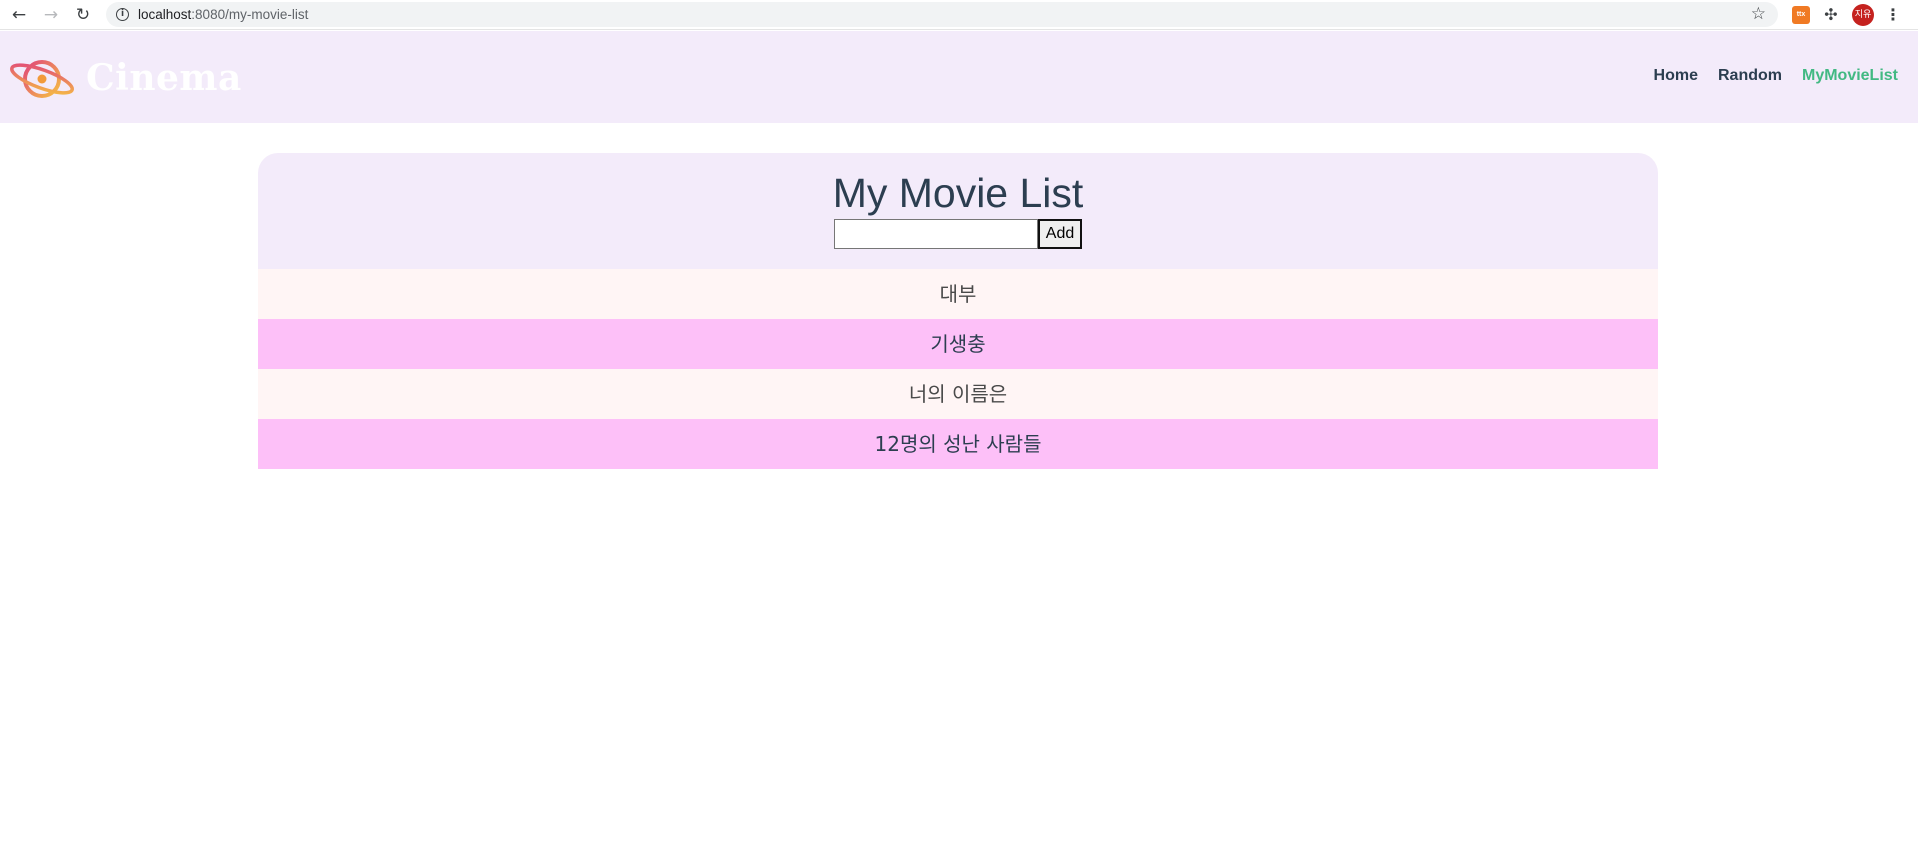 The width and height of the screenshot is (1918, 864). What do you see at coordinates (42, 77) in the screenshot?
I see `planet-logo-icon` at bounding box center [42, 77].